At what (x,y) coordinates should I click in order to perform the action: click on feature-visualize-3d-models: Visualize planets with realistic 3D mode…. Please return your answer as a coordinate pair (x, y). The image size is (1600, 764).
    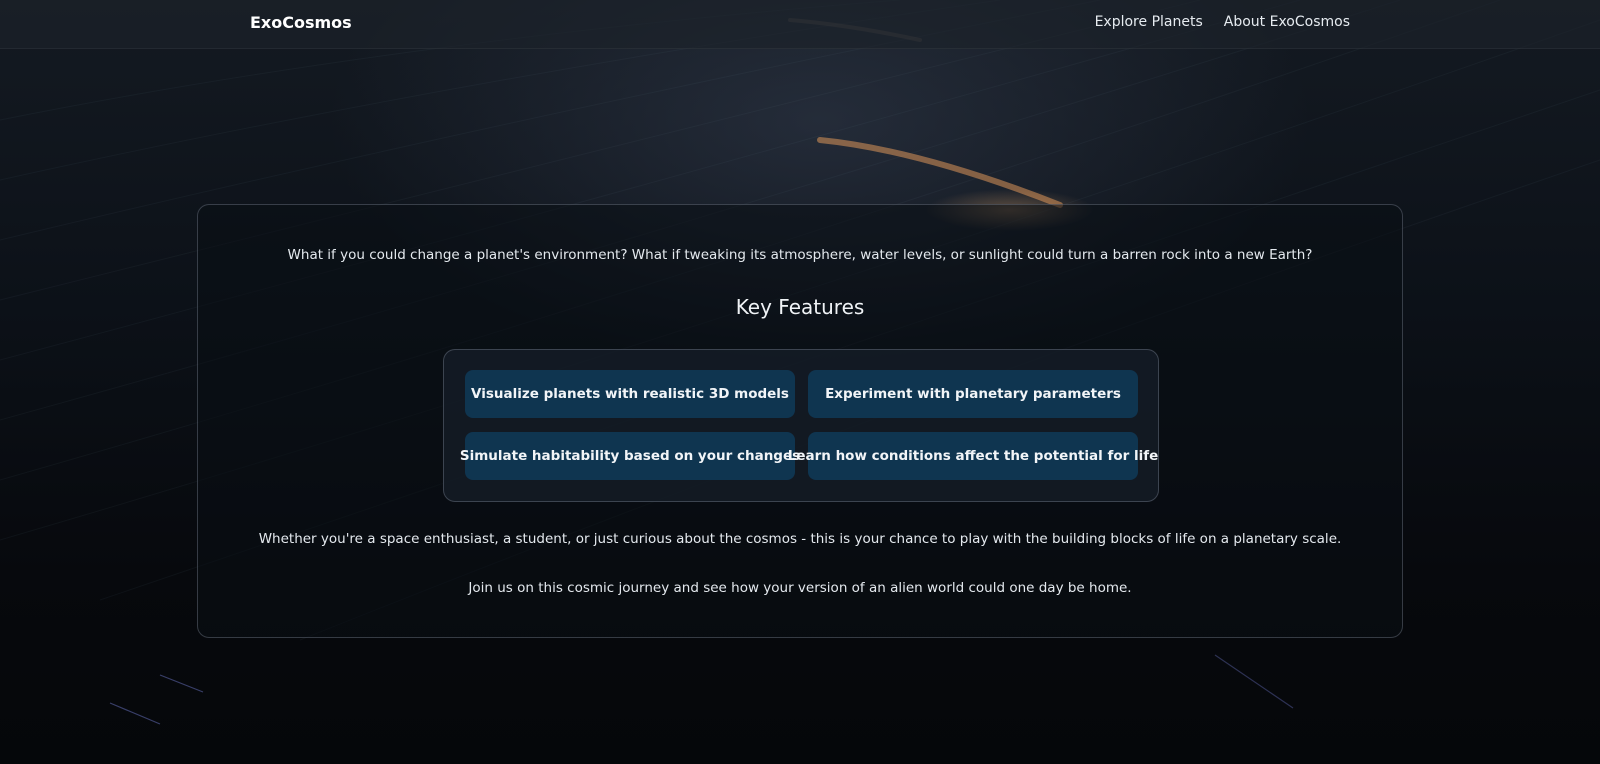
    Looking at the image, I should click on (630, 394).